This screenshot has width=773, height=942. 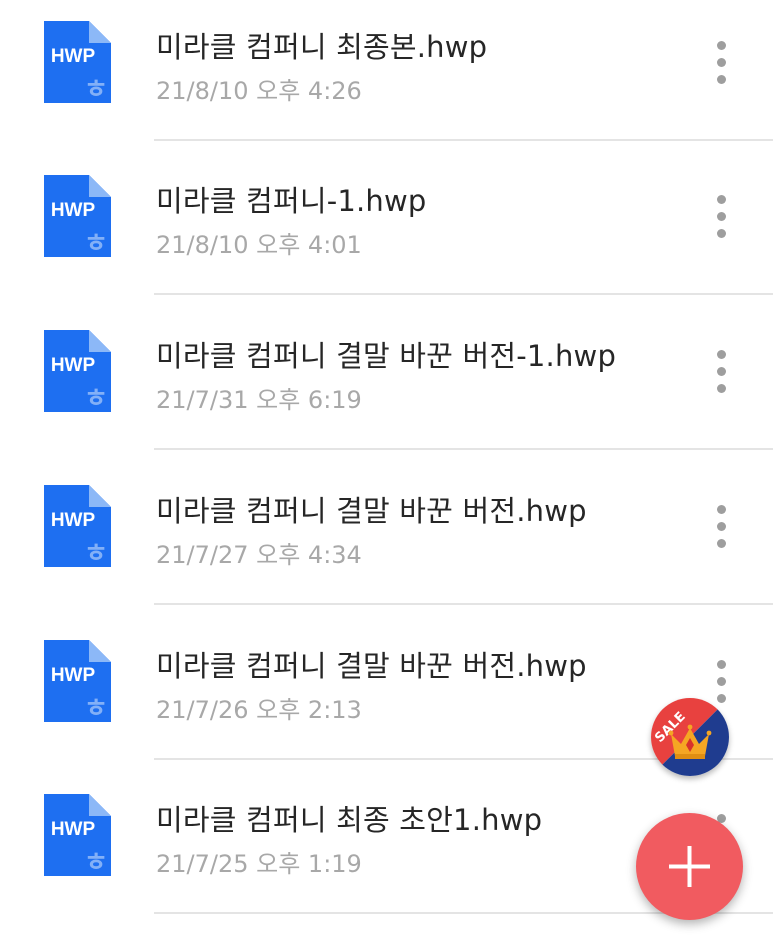 What do you see at coordinates (322, 47) in the screenshot?
I see `file-name: 미라클 컴퍼니 최종본.hwp` at bounding box center [322, 47].